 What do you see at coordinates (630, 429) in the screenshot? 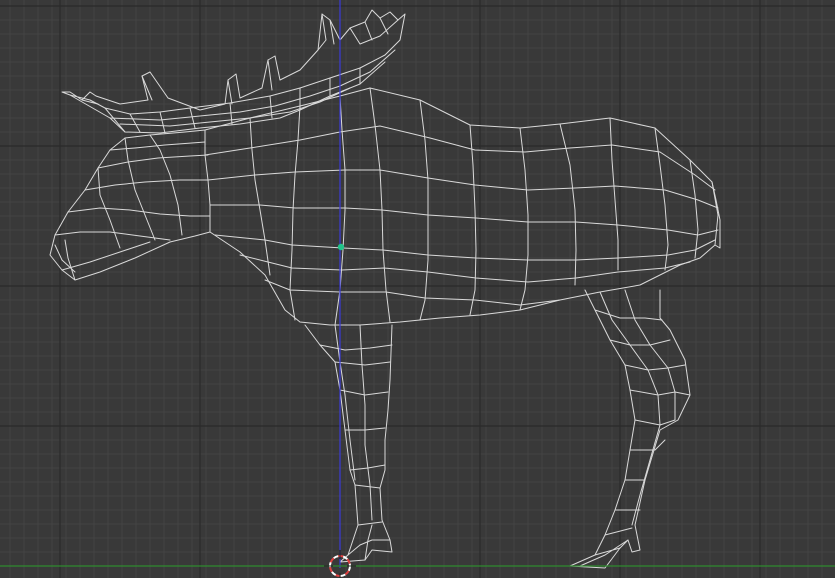
I see `hind-leg` at bounding box center [630, 429].